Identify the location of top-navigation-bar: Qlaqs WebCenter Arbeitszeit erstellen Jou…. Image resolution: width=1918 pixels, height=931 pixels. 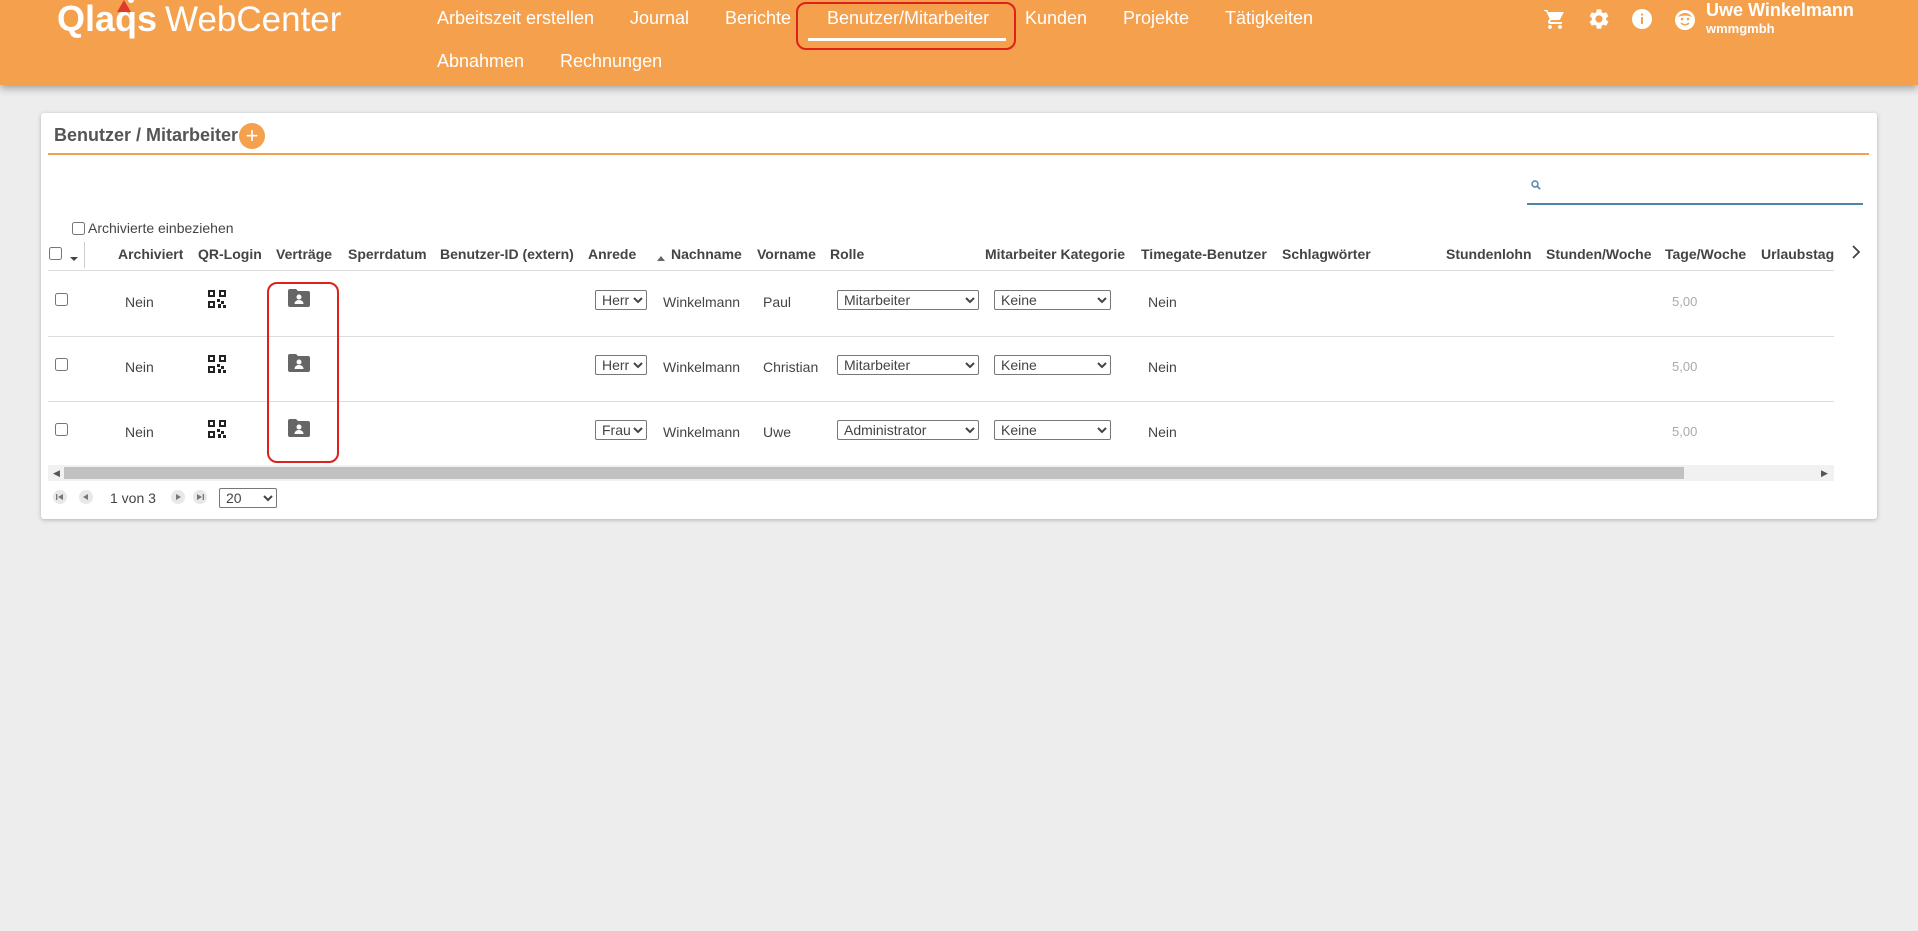
(959, 42).